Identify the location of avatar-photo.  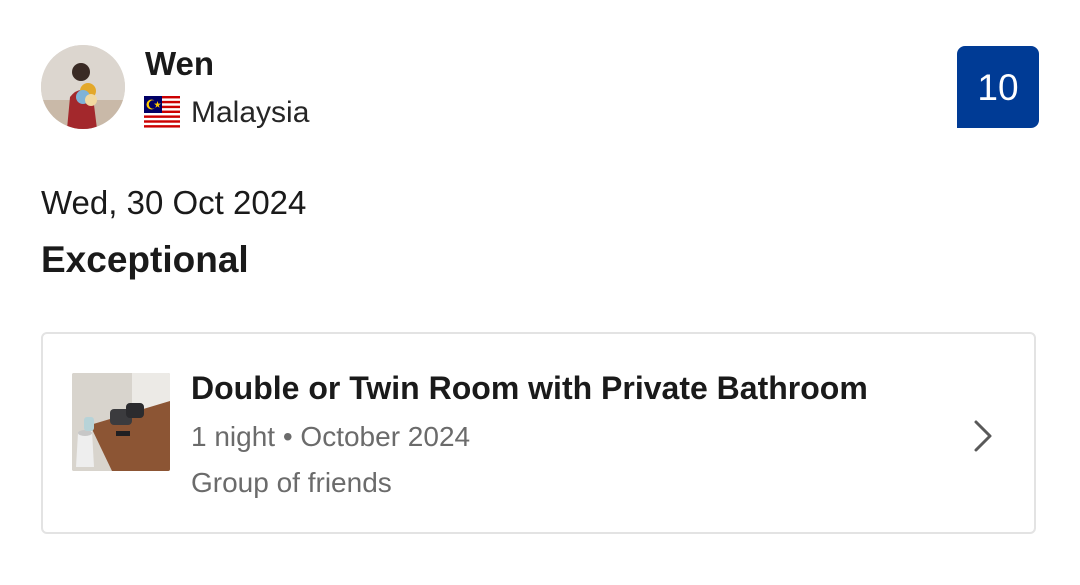
(83, 87).